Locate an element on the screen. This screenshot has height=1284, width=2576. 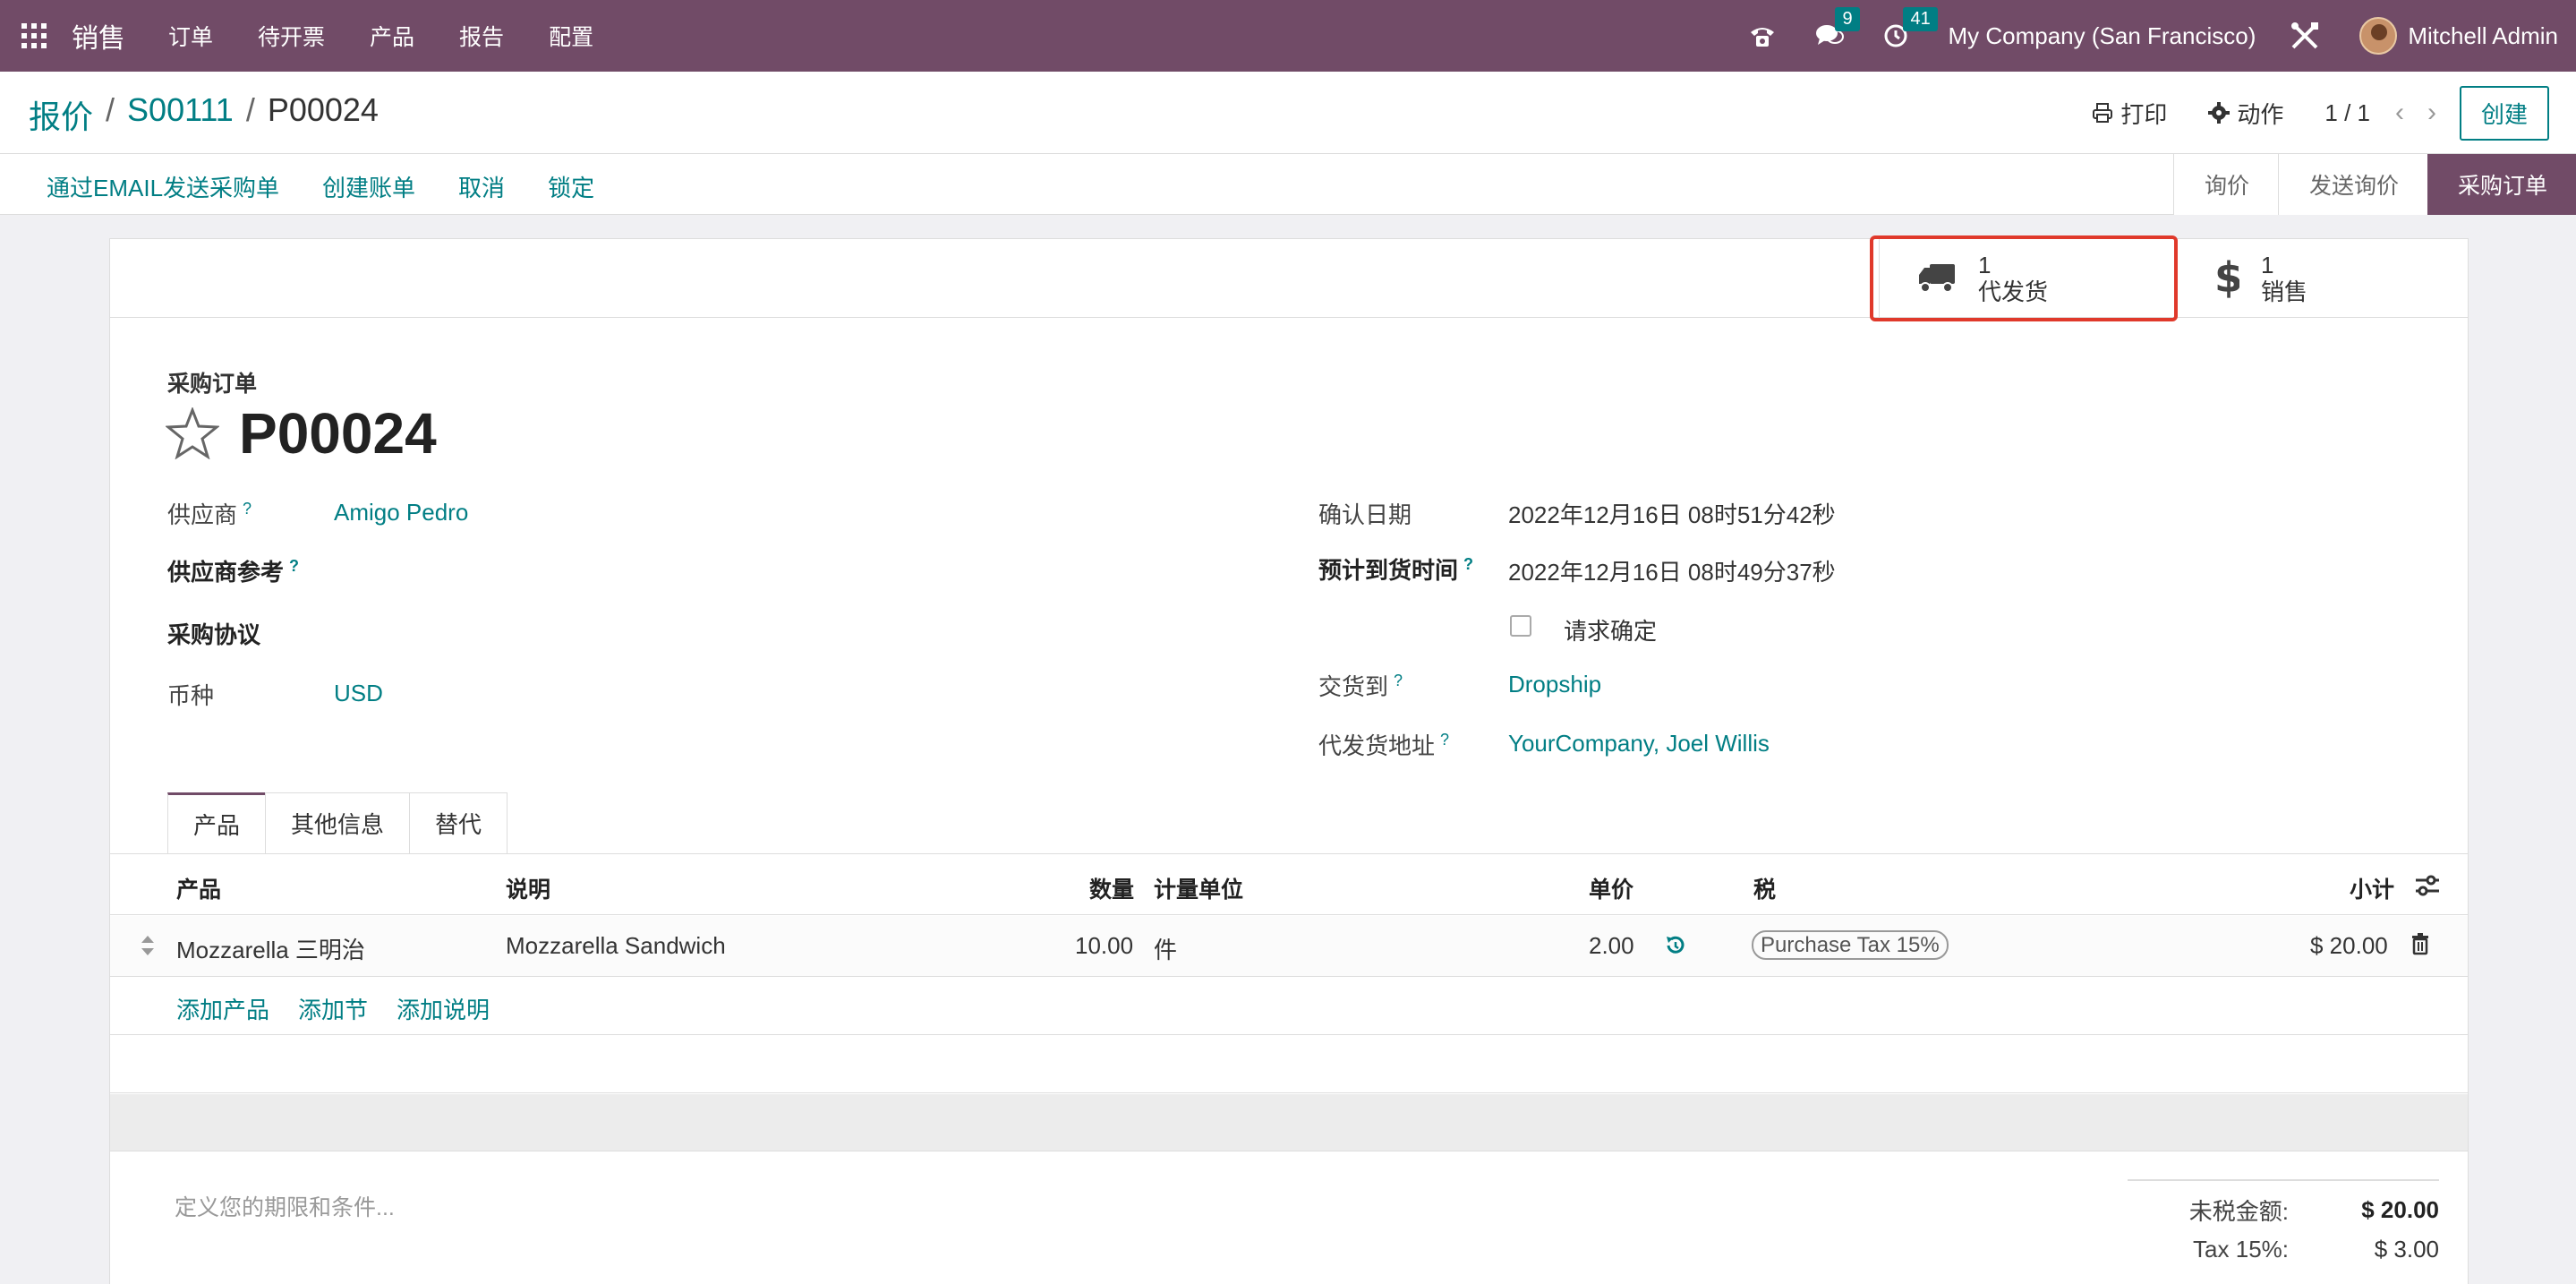
notebook-tabs: 产品 其他信息 替代 is located at coordinates (337, 823).